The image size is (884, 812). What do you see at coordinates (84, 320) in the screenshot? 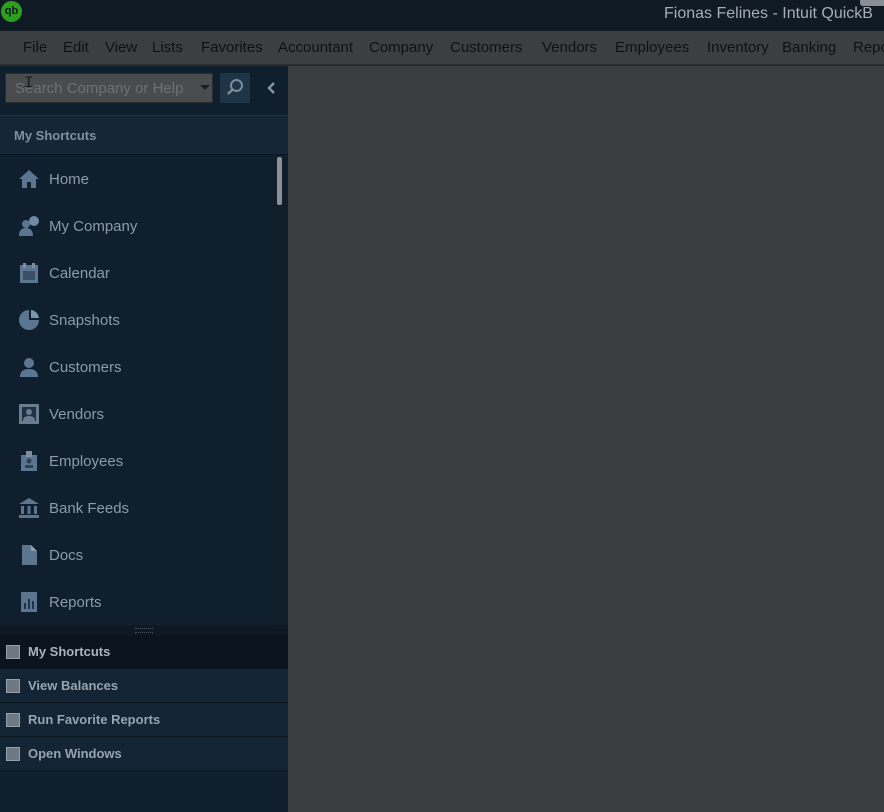
I see `shortcut-label: Snapshots` at bounding box center [84, 320].